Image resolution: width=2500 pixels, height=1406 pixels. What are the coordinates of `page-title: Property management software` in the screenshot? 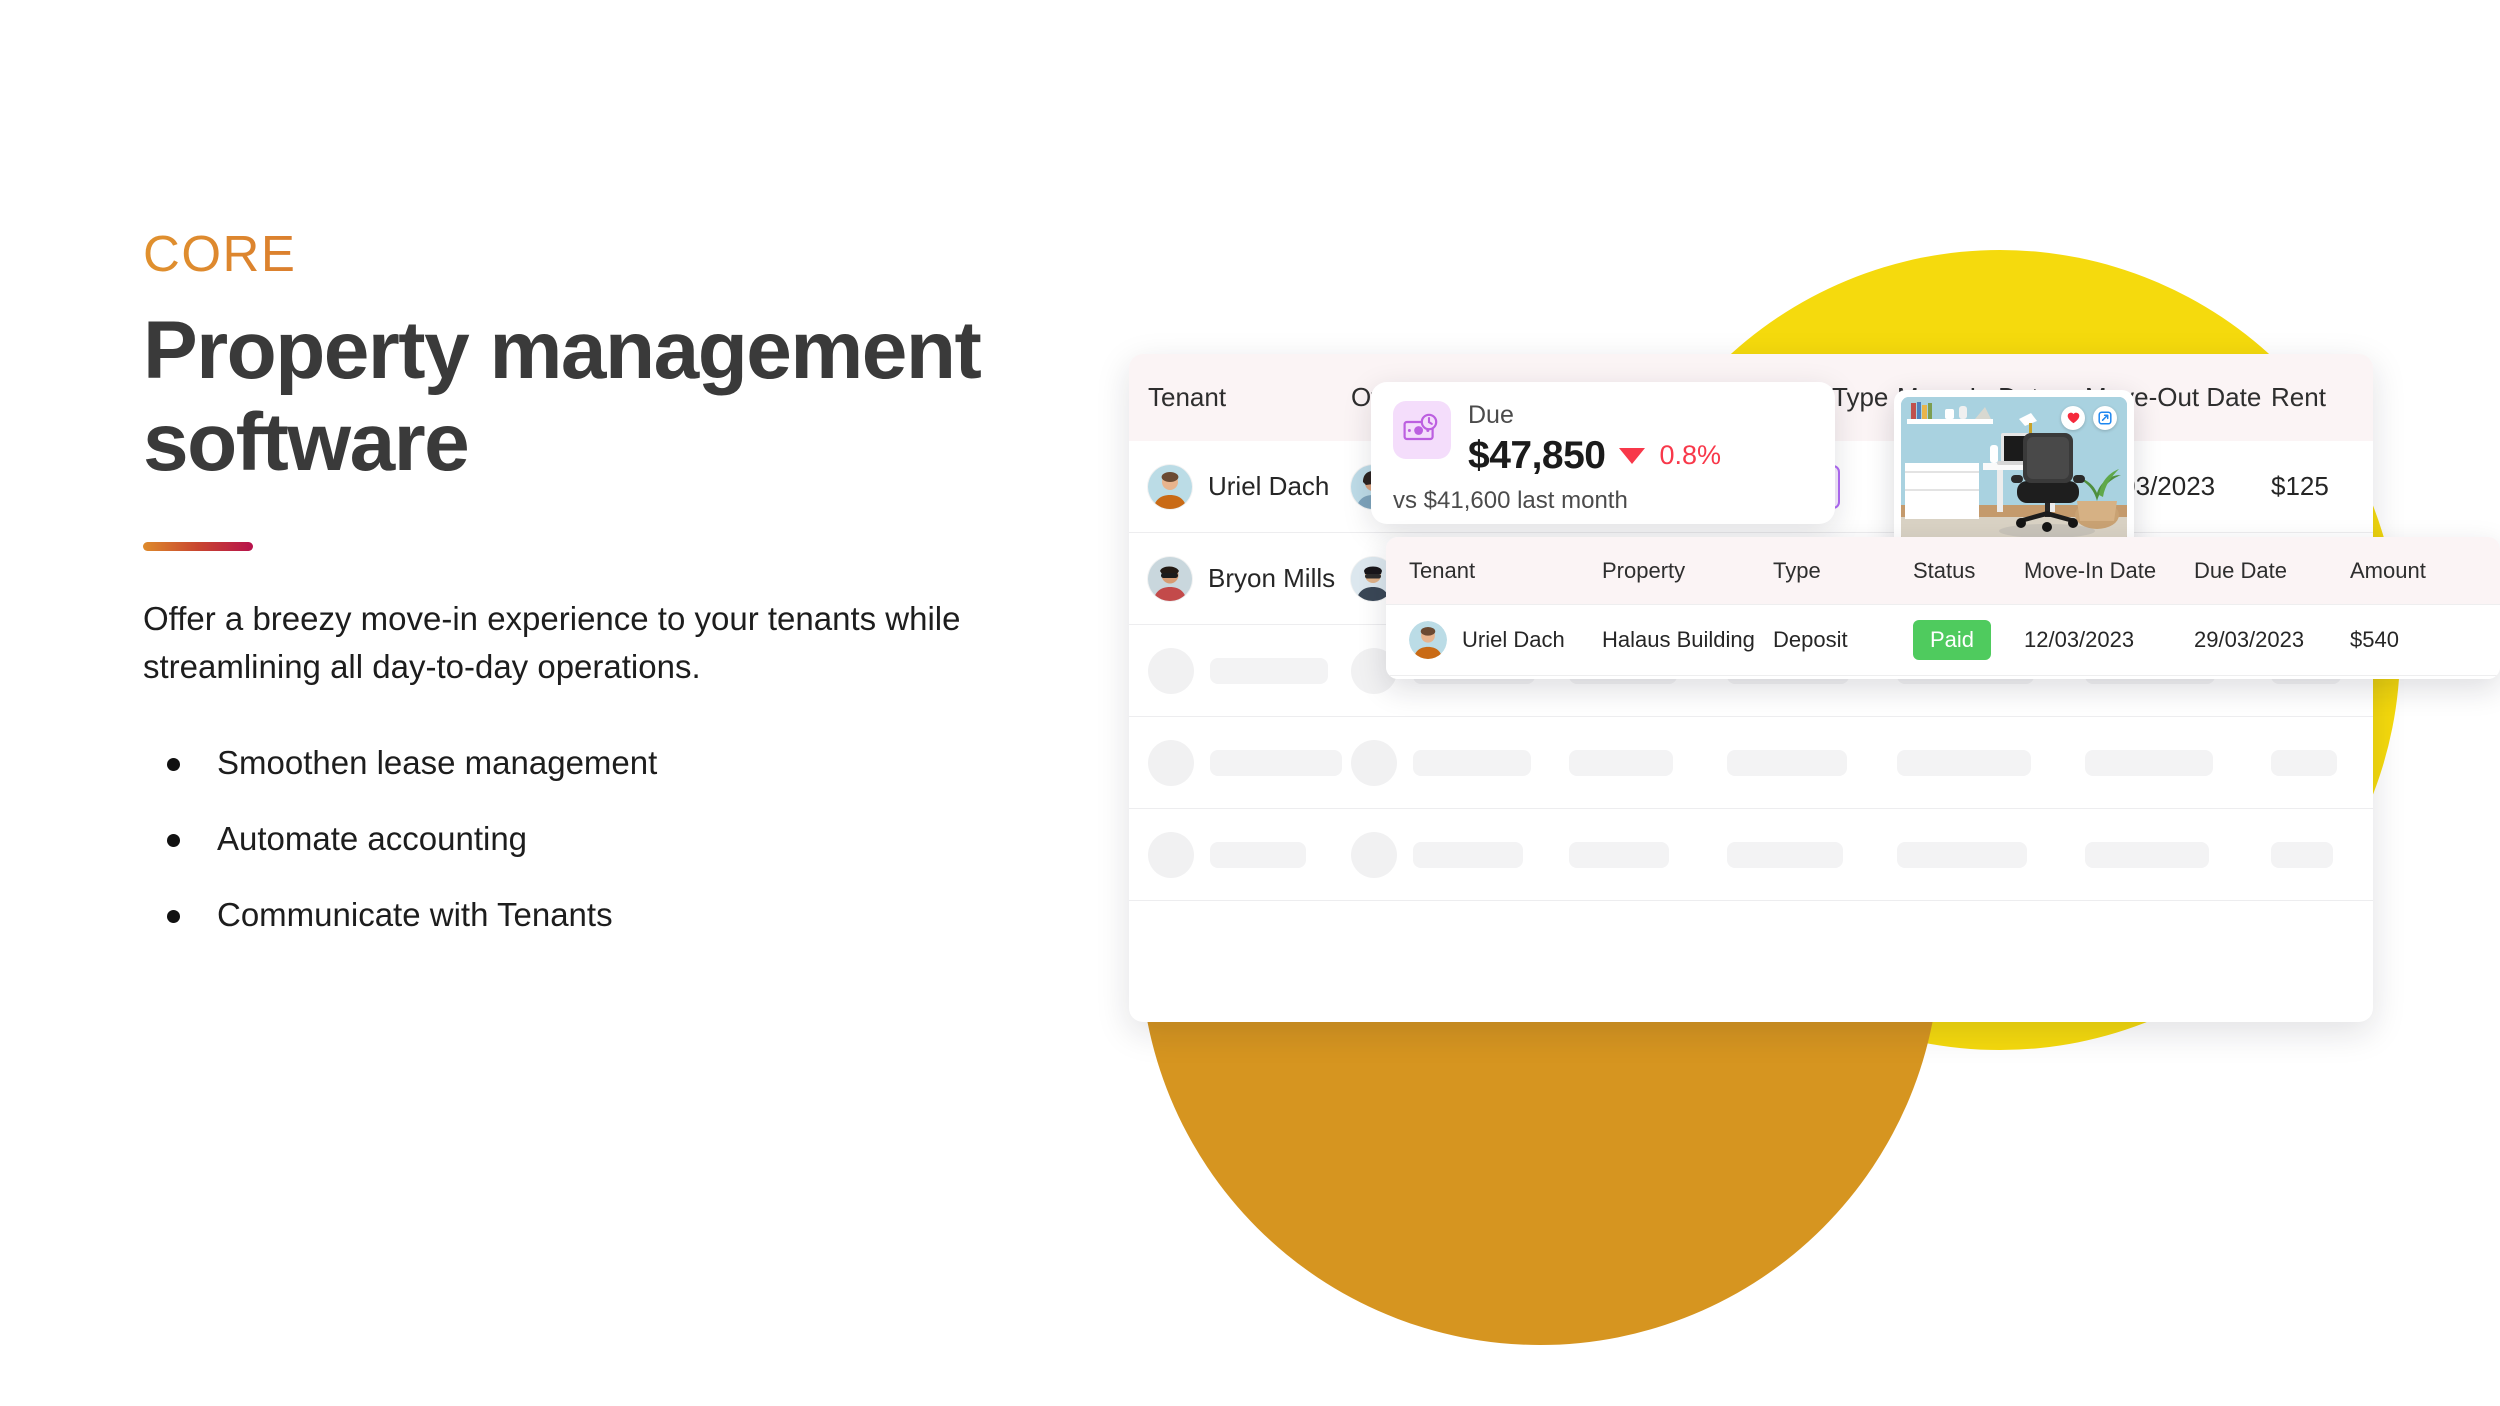 It's located at (562, 396).